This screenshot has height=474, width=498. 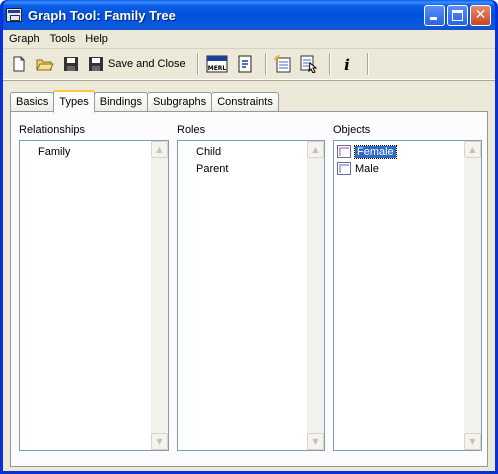 What do you see at coordinates (64, 39) in the screenshot?
I see `menu-tools: Tools` at bounding box center [64, 39].